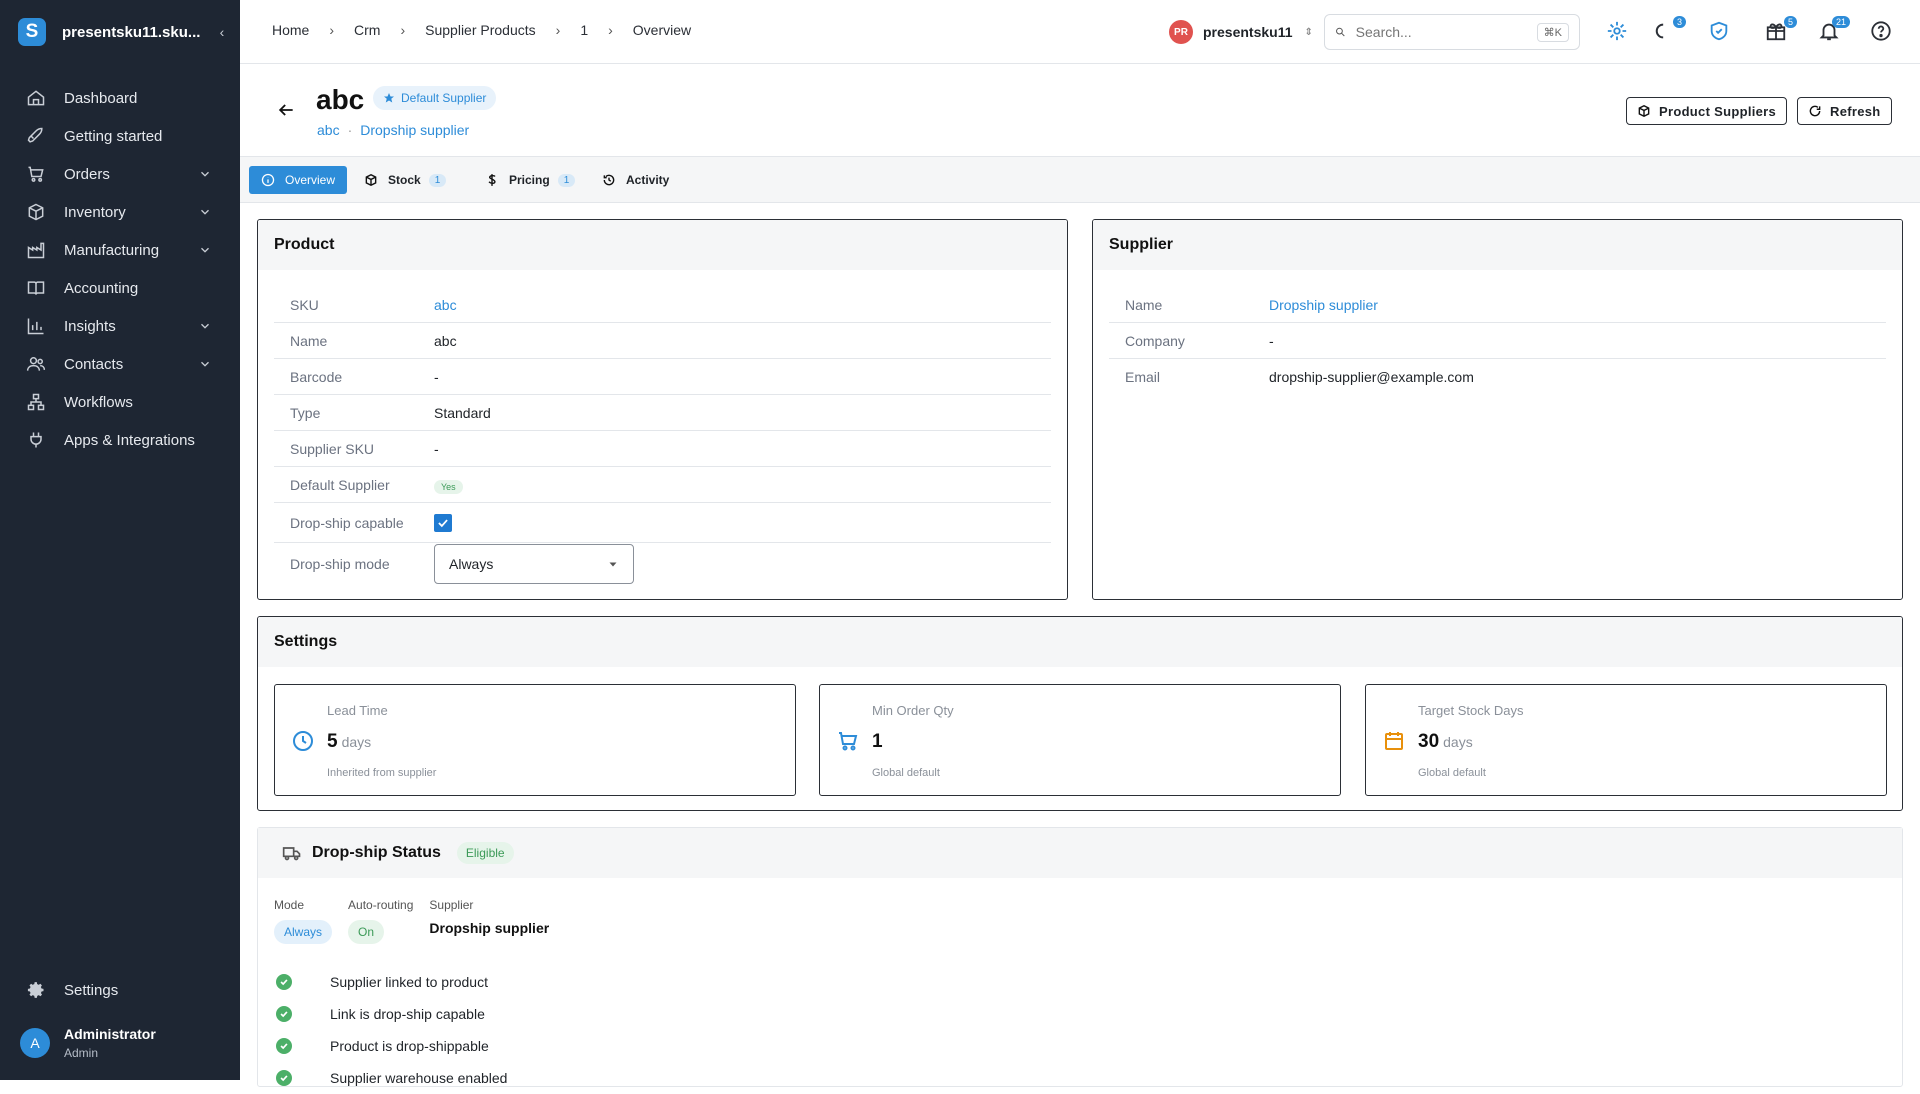 The image size is (1920, 1094). Describe the element at coordinates (566, 180) in the screenshot. I see `tab-count: 1` at that location.